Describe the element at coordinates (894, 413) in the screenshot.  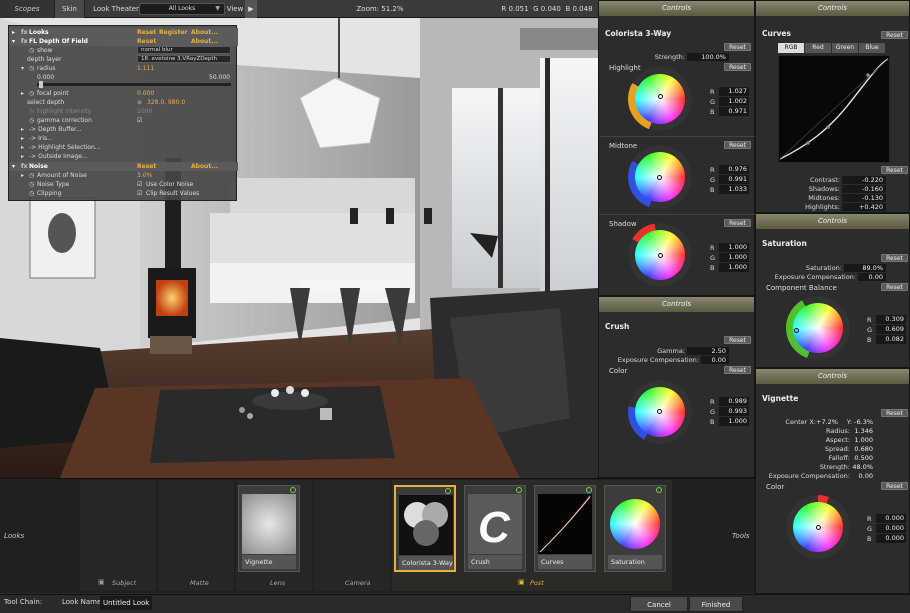
I see `vignette-reset-button: Reset` at that location.